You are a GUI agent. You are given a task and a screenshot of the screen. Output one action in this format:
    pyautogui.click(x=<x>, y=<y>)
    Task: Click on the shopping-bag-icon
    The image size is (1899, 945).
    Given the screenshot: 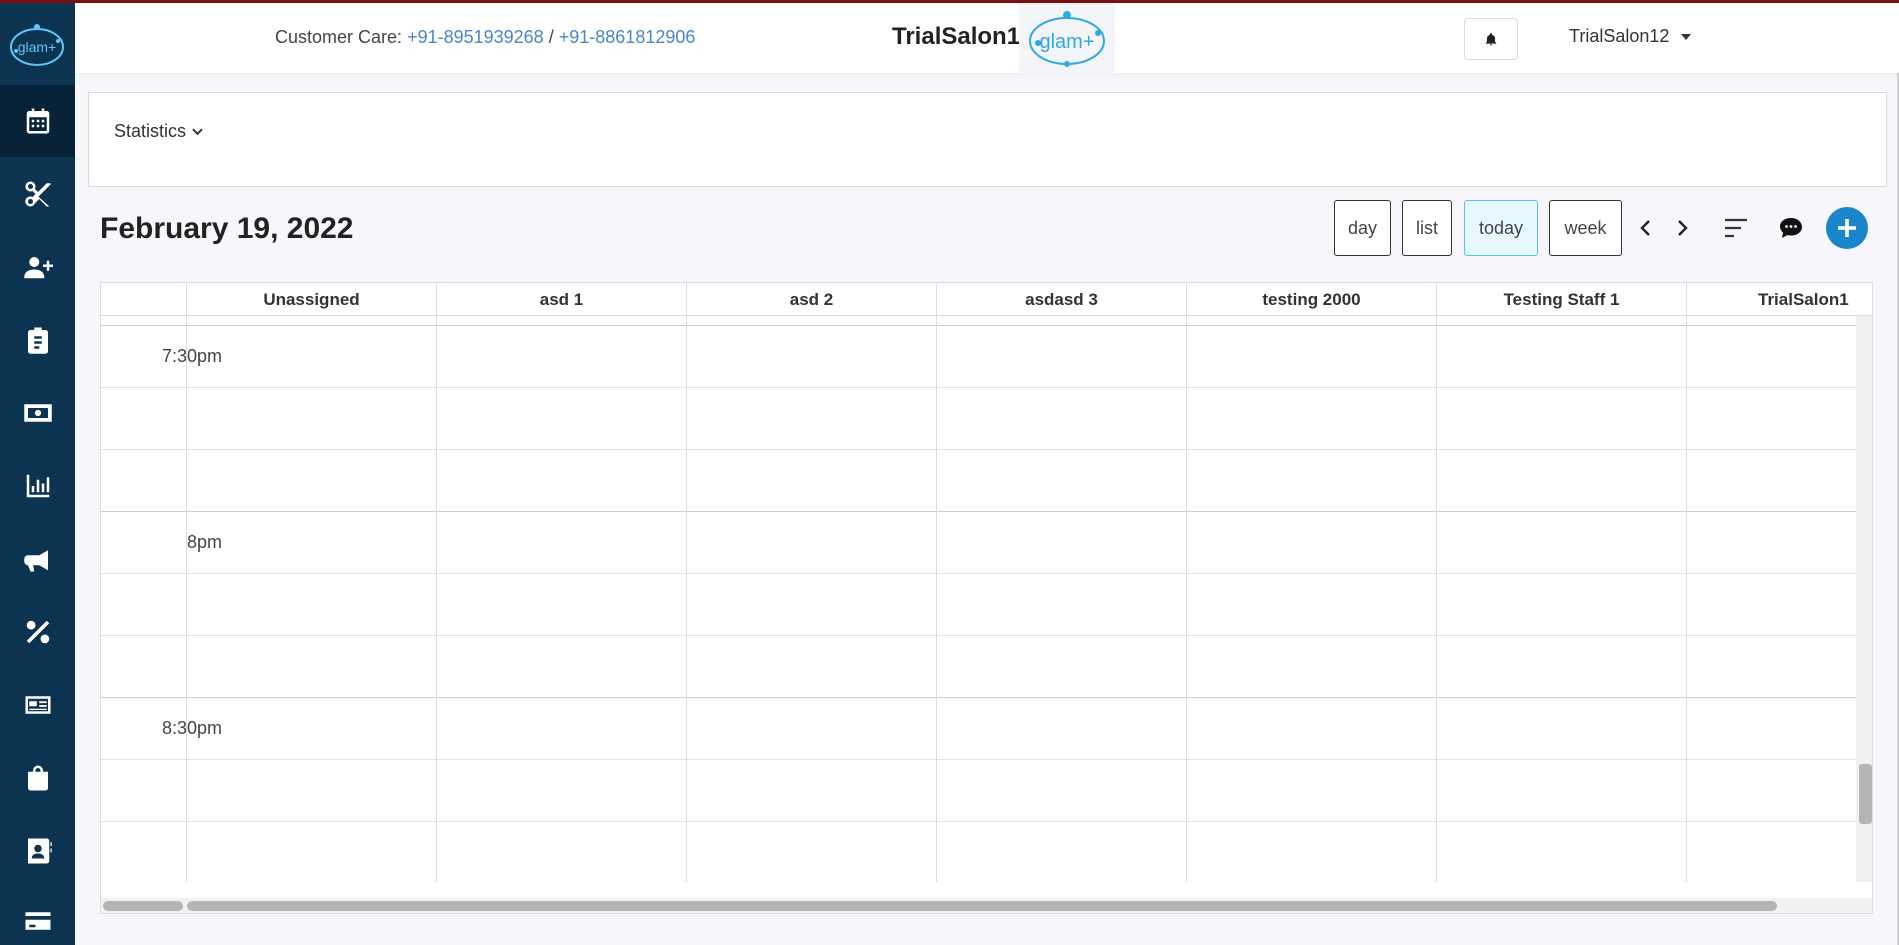 What is the action you would take?
    pyautogui.click(x=37, y=778)
    